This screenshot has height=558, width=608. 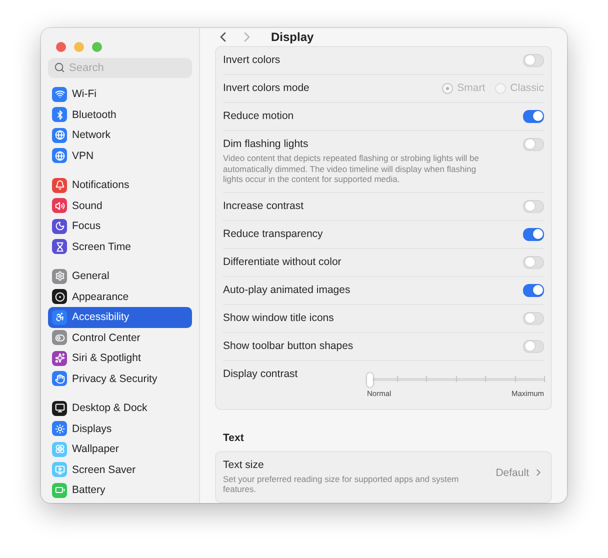 What do you see at coordinates (282, 262) in the screenshot?
I see `setting-label: Differentiate without color` at bounding box center [282, 262].